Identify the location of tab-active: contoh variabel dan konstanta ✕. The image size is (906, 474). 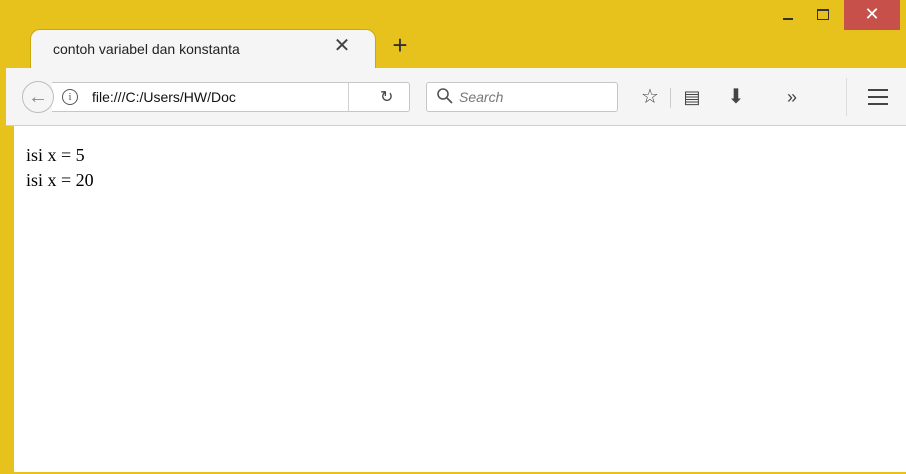
(203, 49).